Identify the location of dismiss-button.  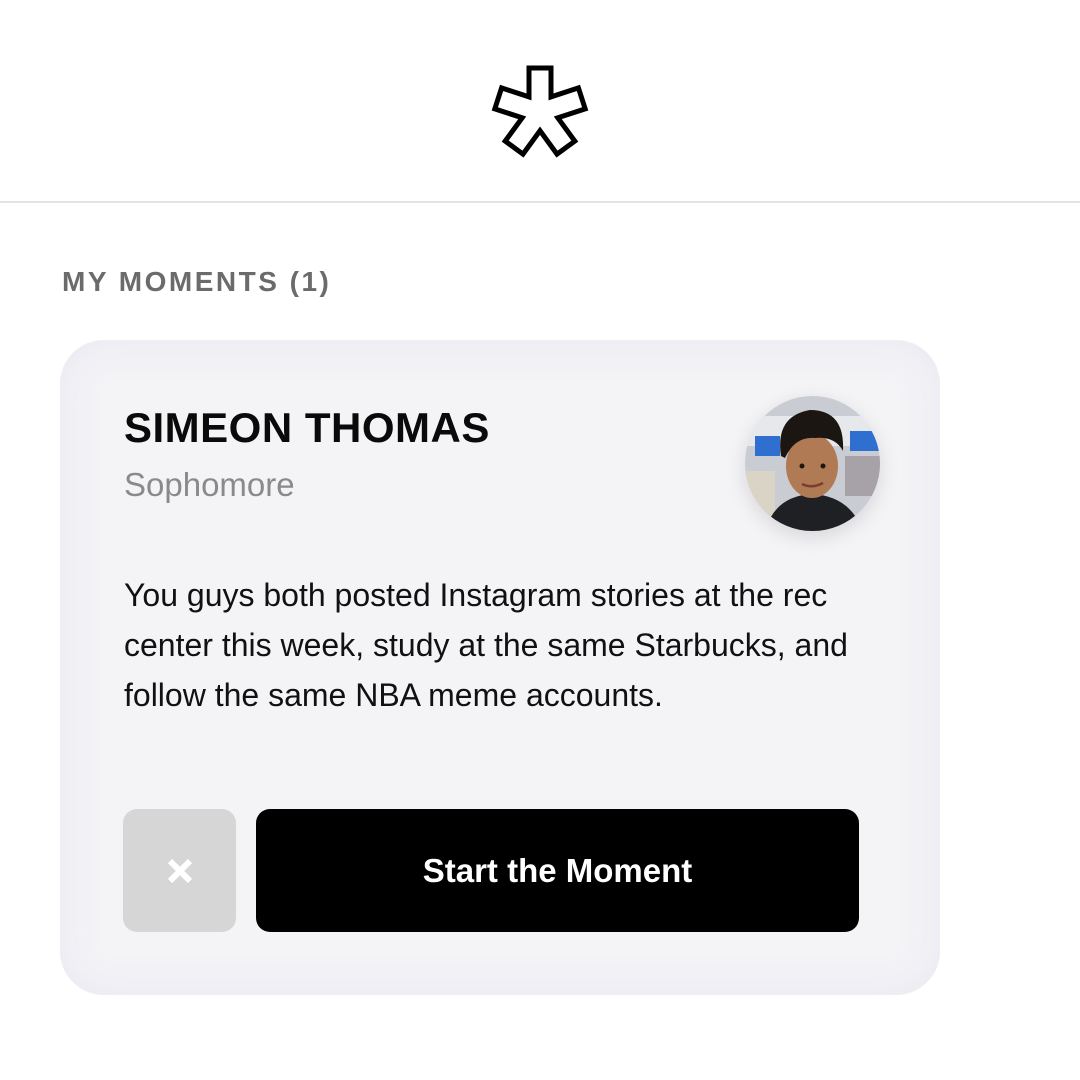
(179, 870).